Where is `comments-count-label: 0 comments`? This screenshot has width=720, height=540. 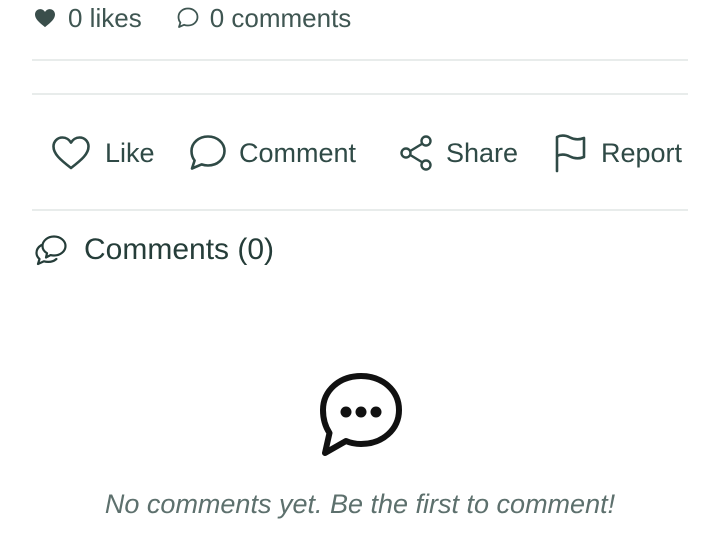 comments-count-label: 0 comments is located at coordinates (280, 17).